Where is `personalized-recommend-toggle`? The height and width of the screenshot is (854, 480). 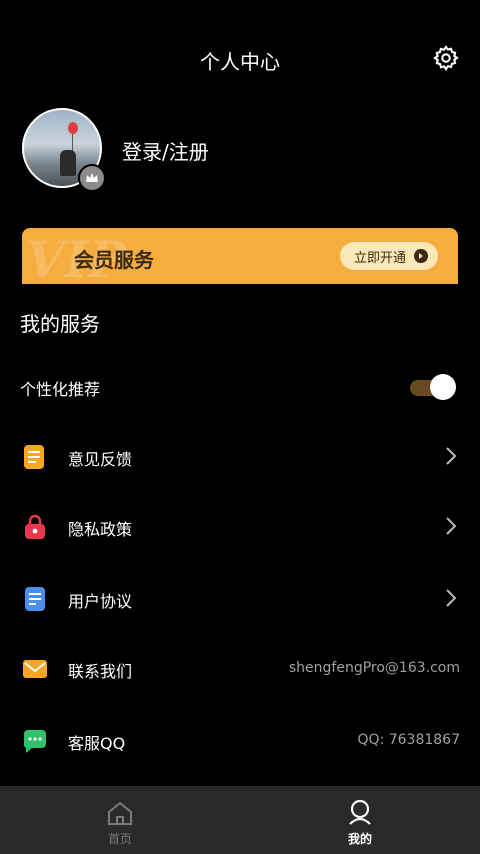
personalized-recommend-toggle is located at coordinates (433, 387).